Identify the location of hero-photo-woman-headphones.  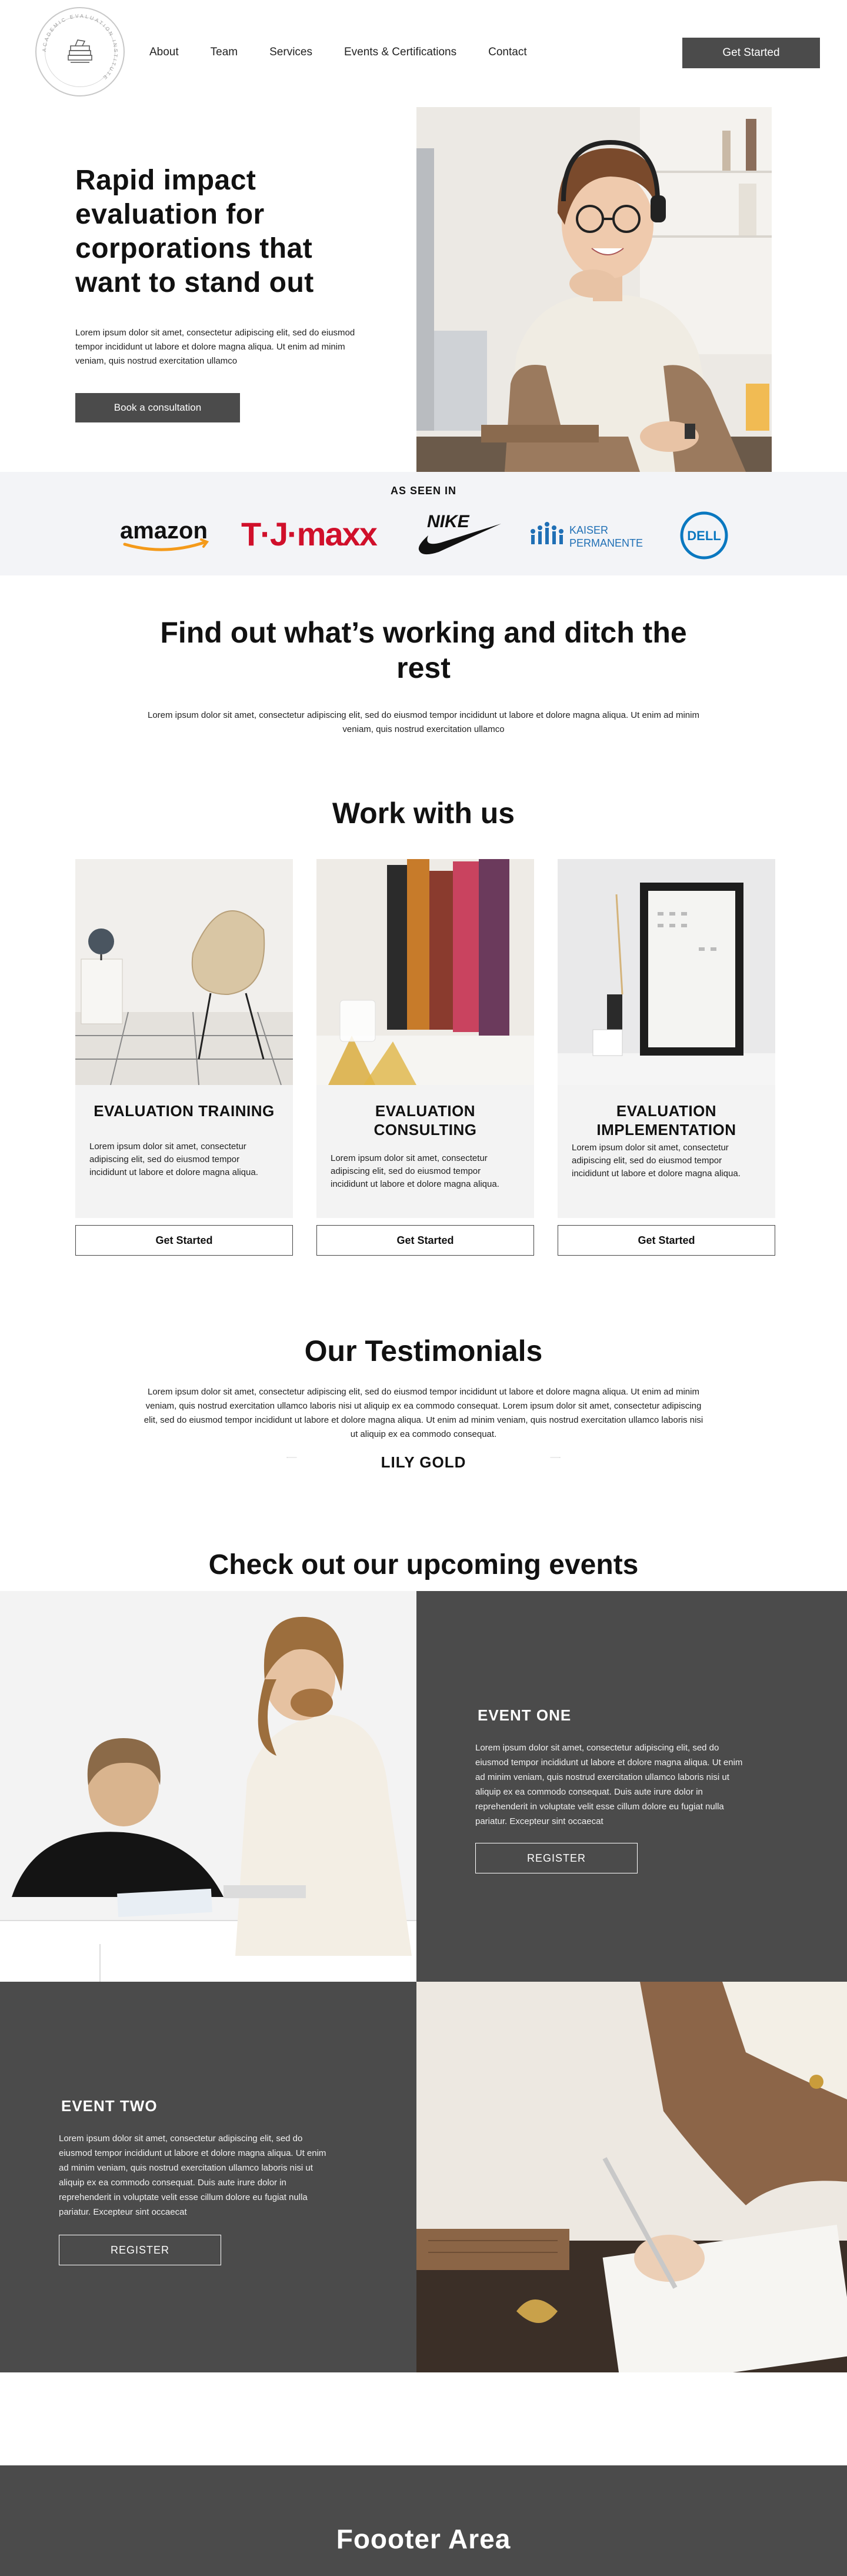
(594, 289).